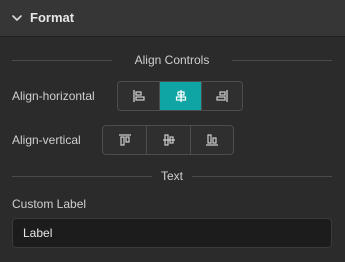 The height and width of the screenshot is (262, 345). Describe the element at coordinates (172, 233) in the screenshot. I see `custom-label-input` at that location.